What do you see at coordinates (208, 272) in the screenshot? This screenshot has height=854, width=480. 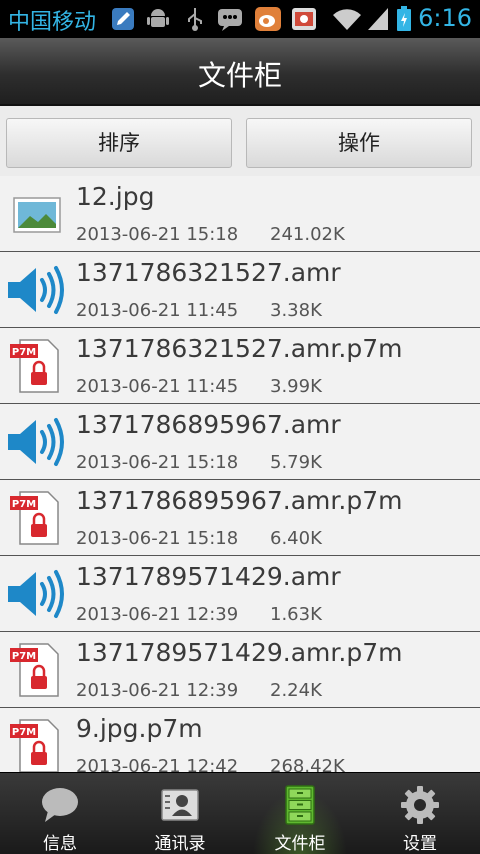 I see `file-name: 1371786321527.amr` at bounding box center [208, 272].